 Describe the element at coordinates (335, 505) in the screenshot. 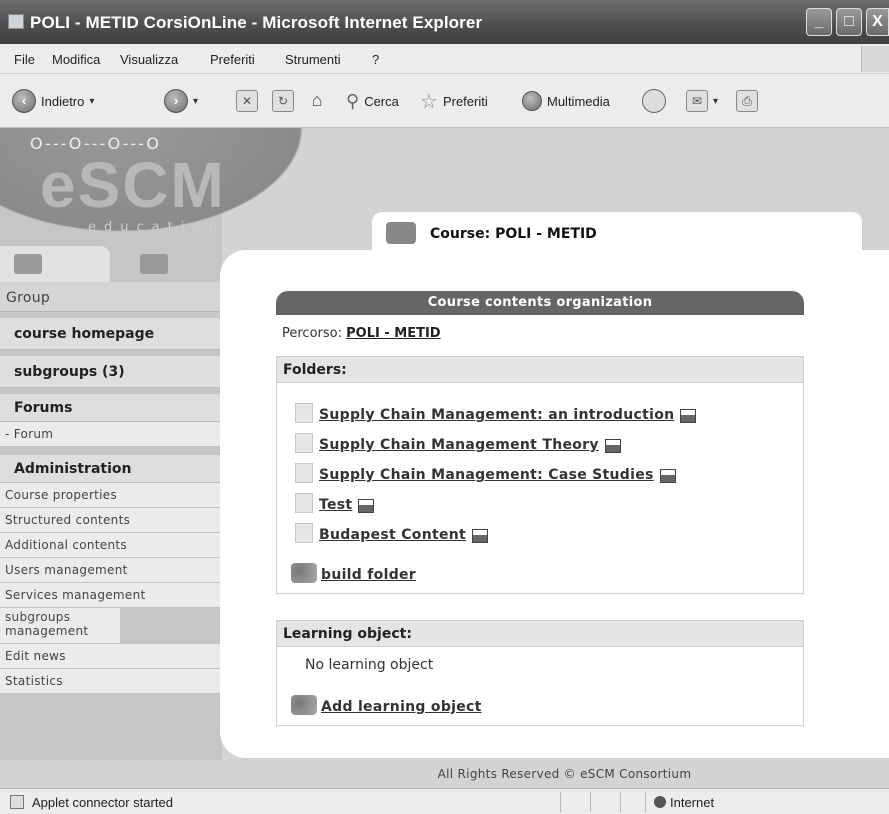

I see `folder-link: Test` at that location.